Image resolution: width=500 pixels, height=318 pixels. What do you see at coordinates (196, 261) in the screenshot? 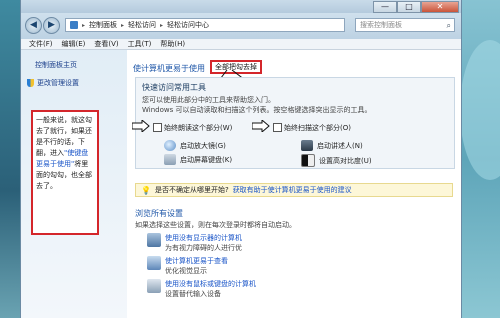
I see `setting-link: 使计算机更易于查看` at bounding box center [196, 261].